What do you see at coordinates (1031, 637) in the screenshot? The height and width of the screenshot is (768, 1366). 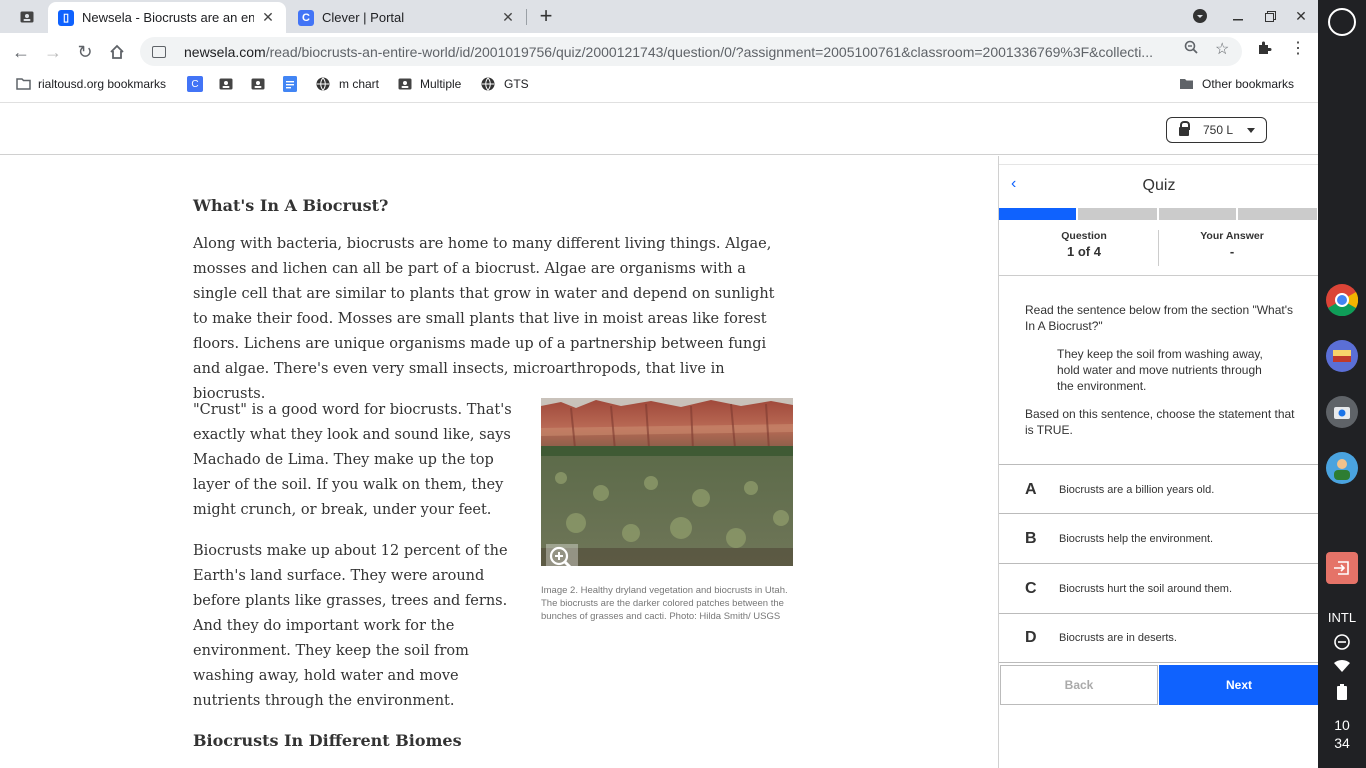 I see `choice-letter: D` at bounding box center [1031, 637].